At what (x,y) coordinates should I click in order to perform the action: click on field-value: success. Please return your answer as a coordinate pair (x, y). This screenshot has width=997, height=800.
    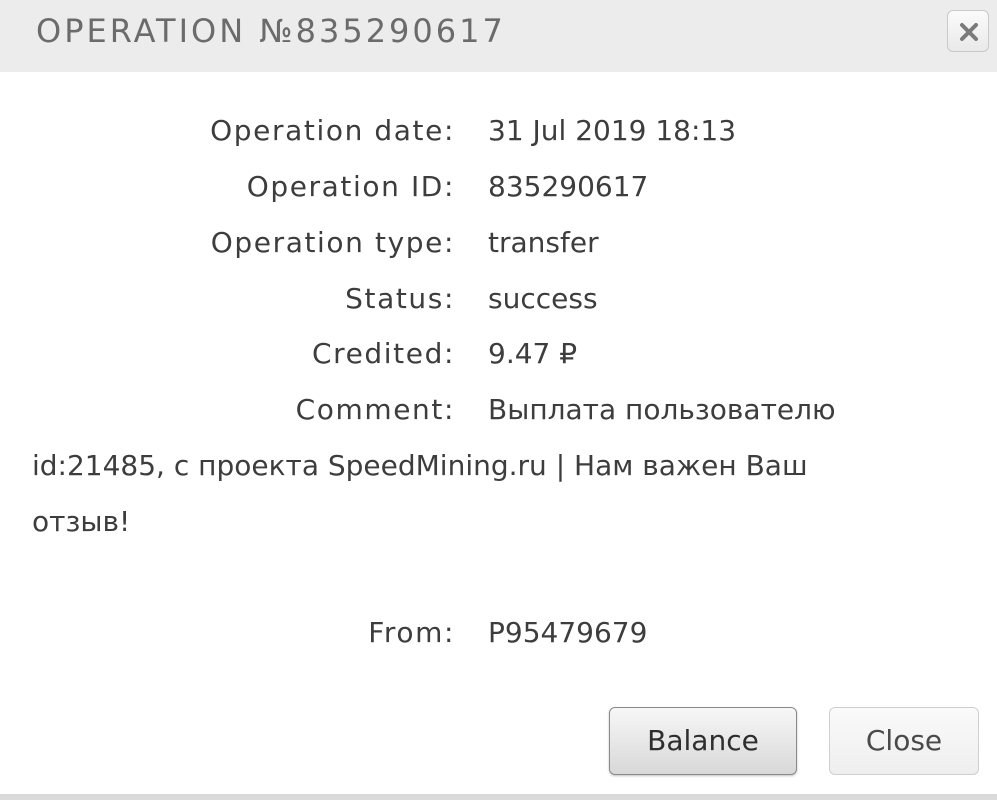
    Looking at the image, I should click on (543, 298).